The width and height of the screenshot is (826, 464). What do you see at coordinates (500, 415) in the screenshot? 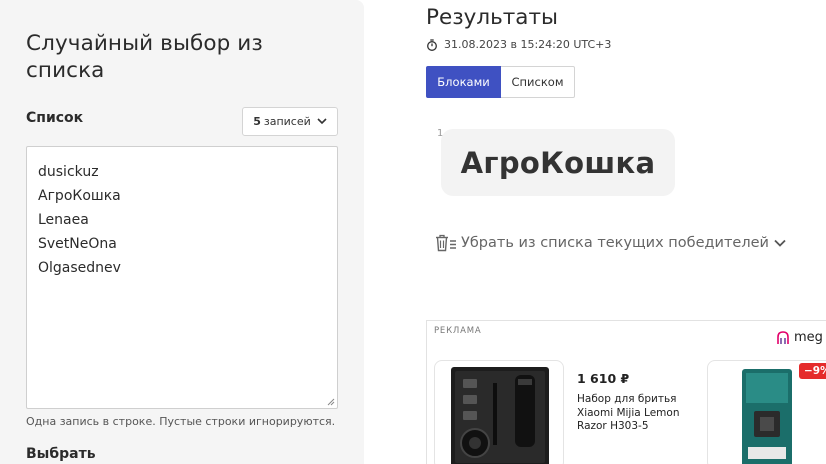
I see `razor-set-image` at bounding box center [500, 415].